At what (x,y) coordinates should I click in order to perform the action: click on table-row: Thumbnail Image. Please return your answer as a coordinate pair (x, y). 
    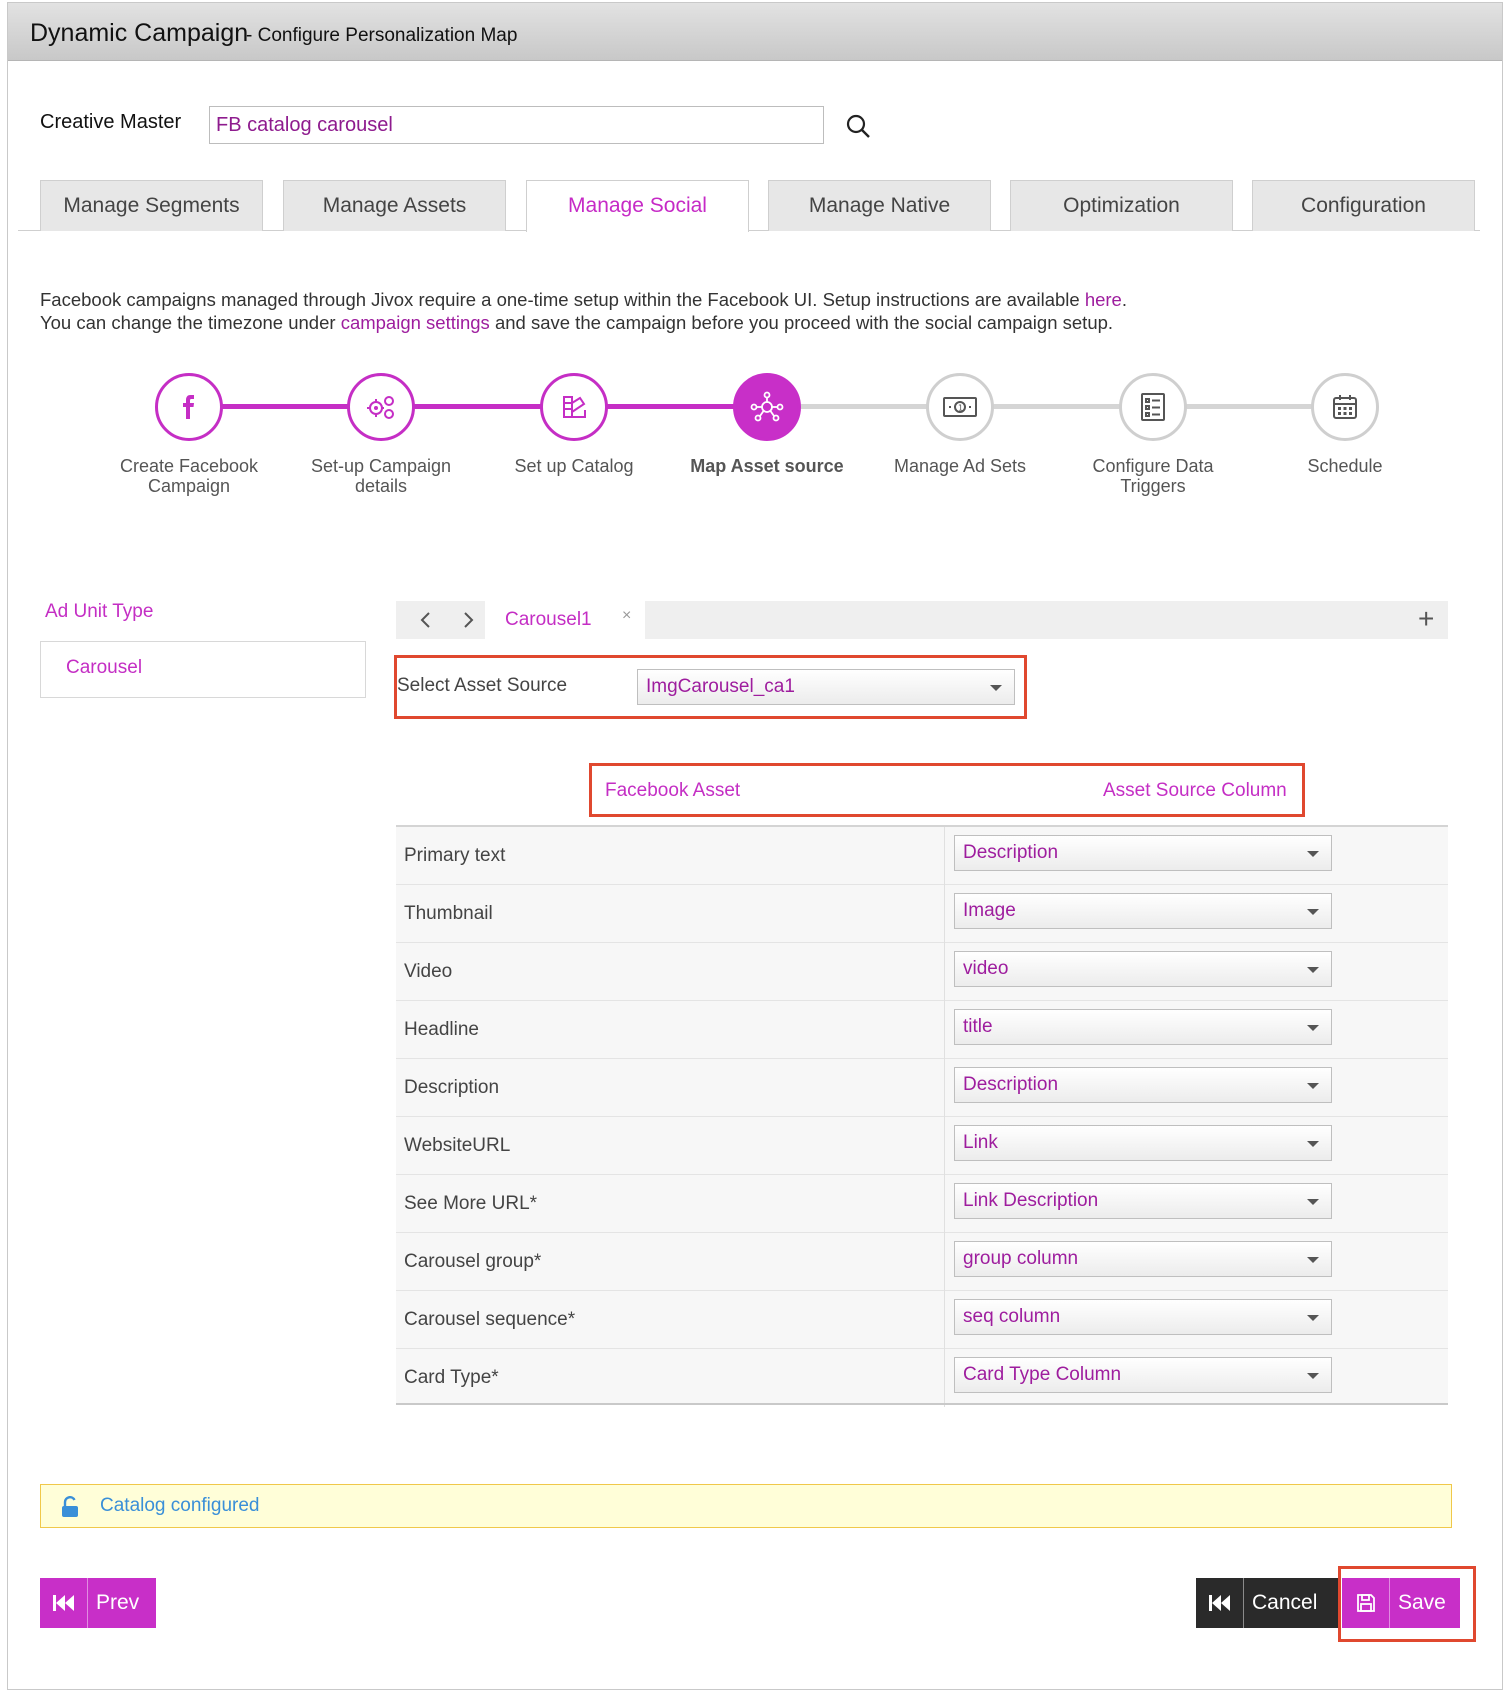
    Looking at the image, I should click on (922, 914).